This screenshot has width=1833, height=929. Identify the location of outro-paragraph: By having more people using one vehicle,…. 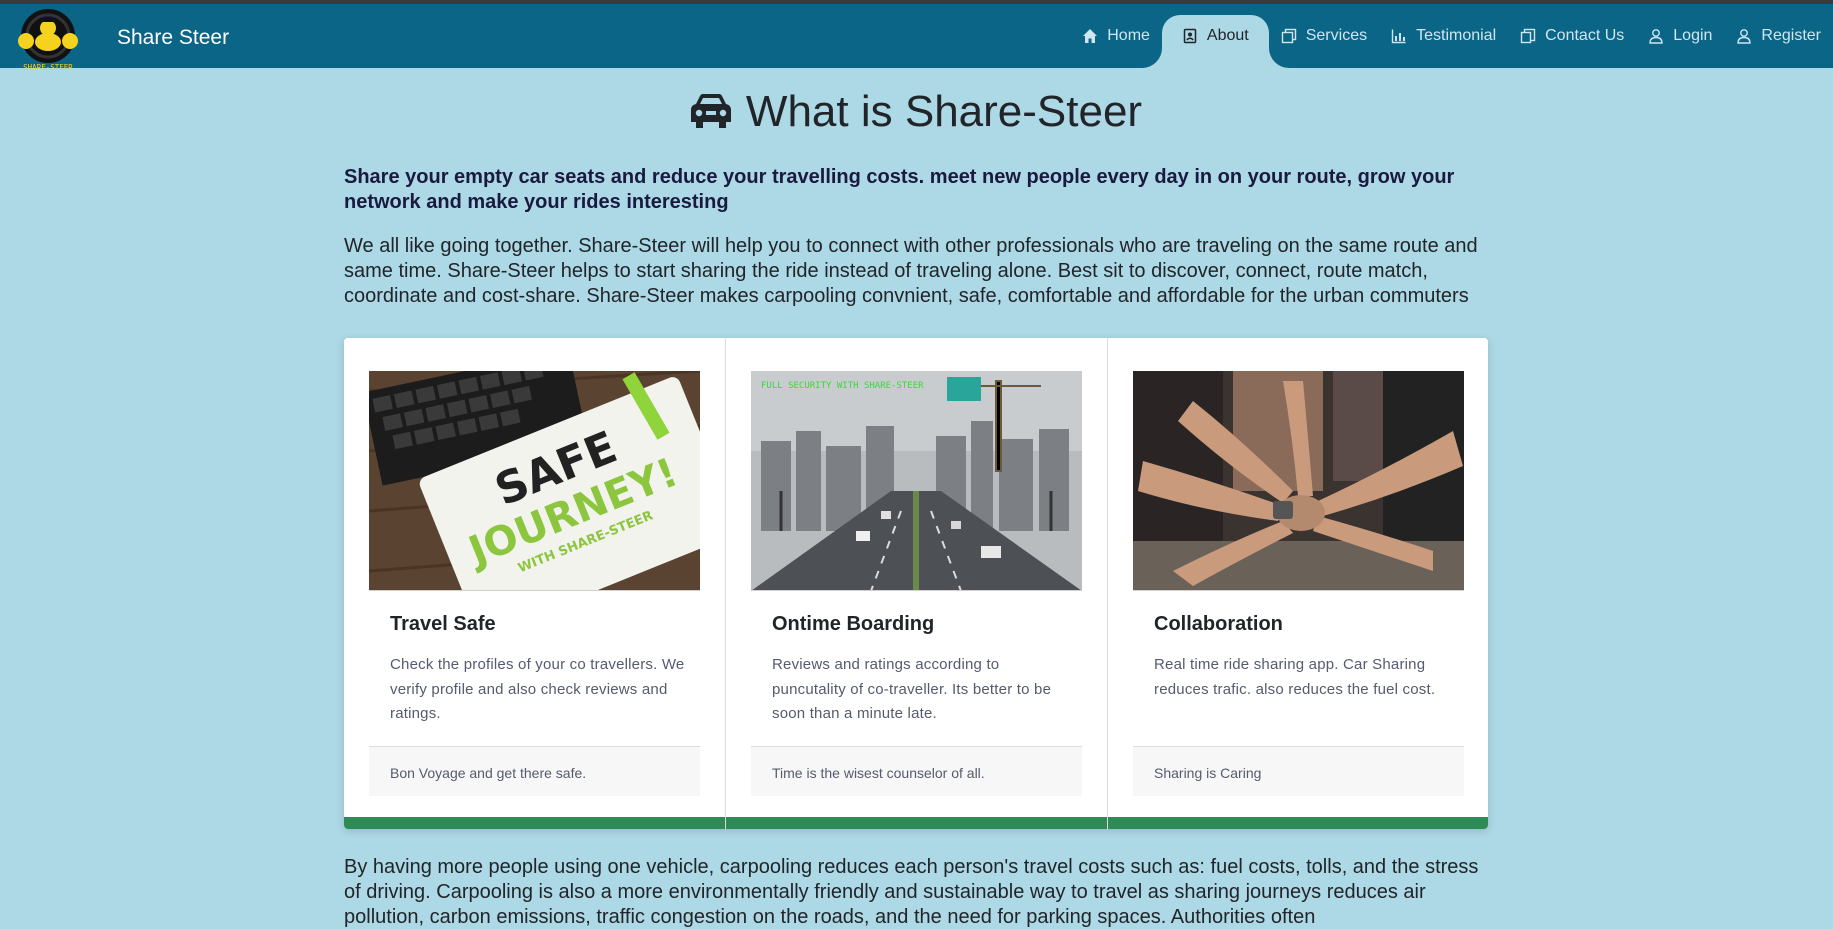
(911, 892).